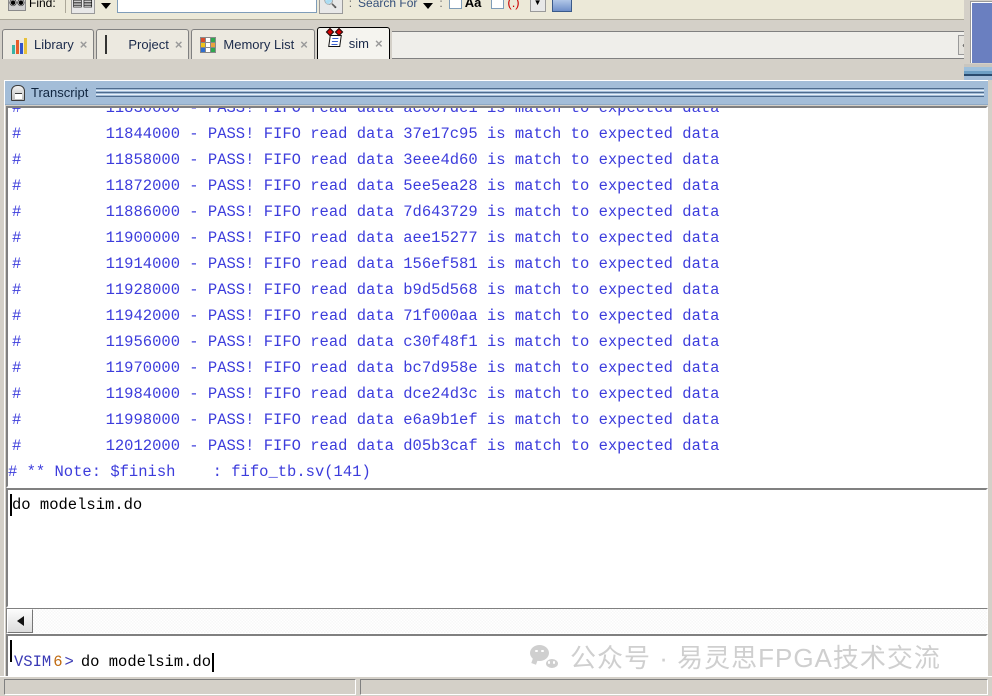 Image resolution: width=992 pixels, height=696 pixels. What do you see at coordinates (20, 621) in the screenshot?
I see `triangle-left-icon` at bounding box center [20, 621].